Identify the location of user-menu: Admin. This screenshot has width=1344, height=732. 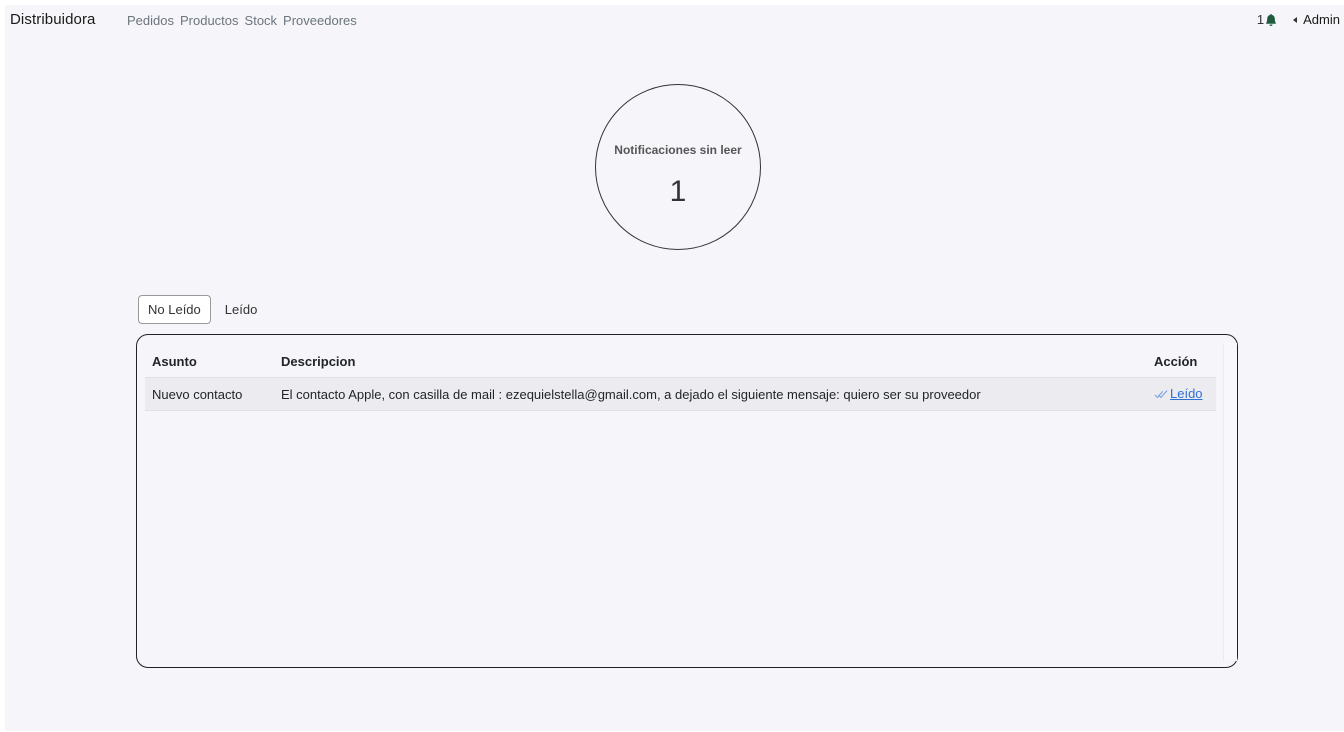
(1316, 19).